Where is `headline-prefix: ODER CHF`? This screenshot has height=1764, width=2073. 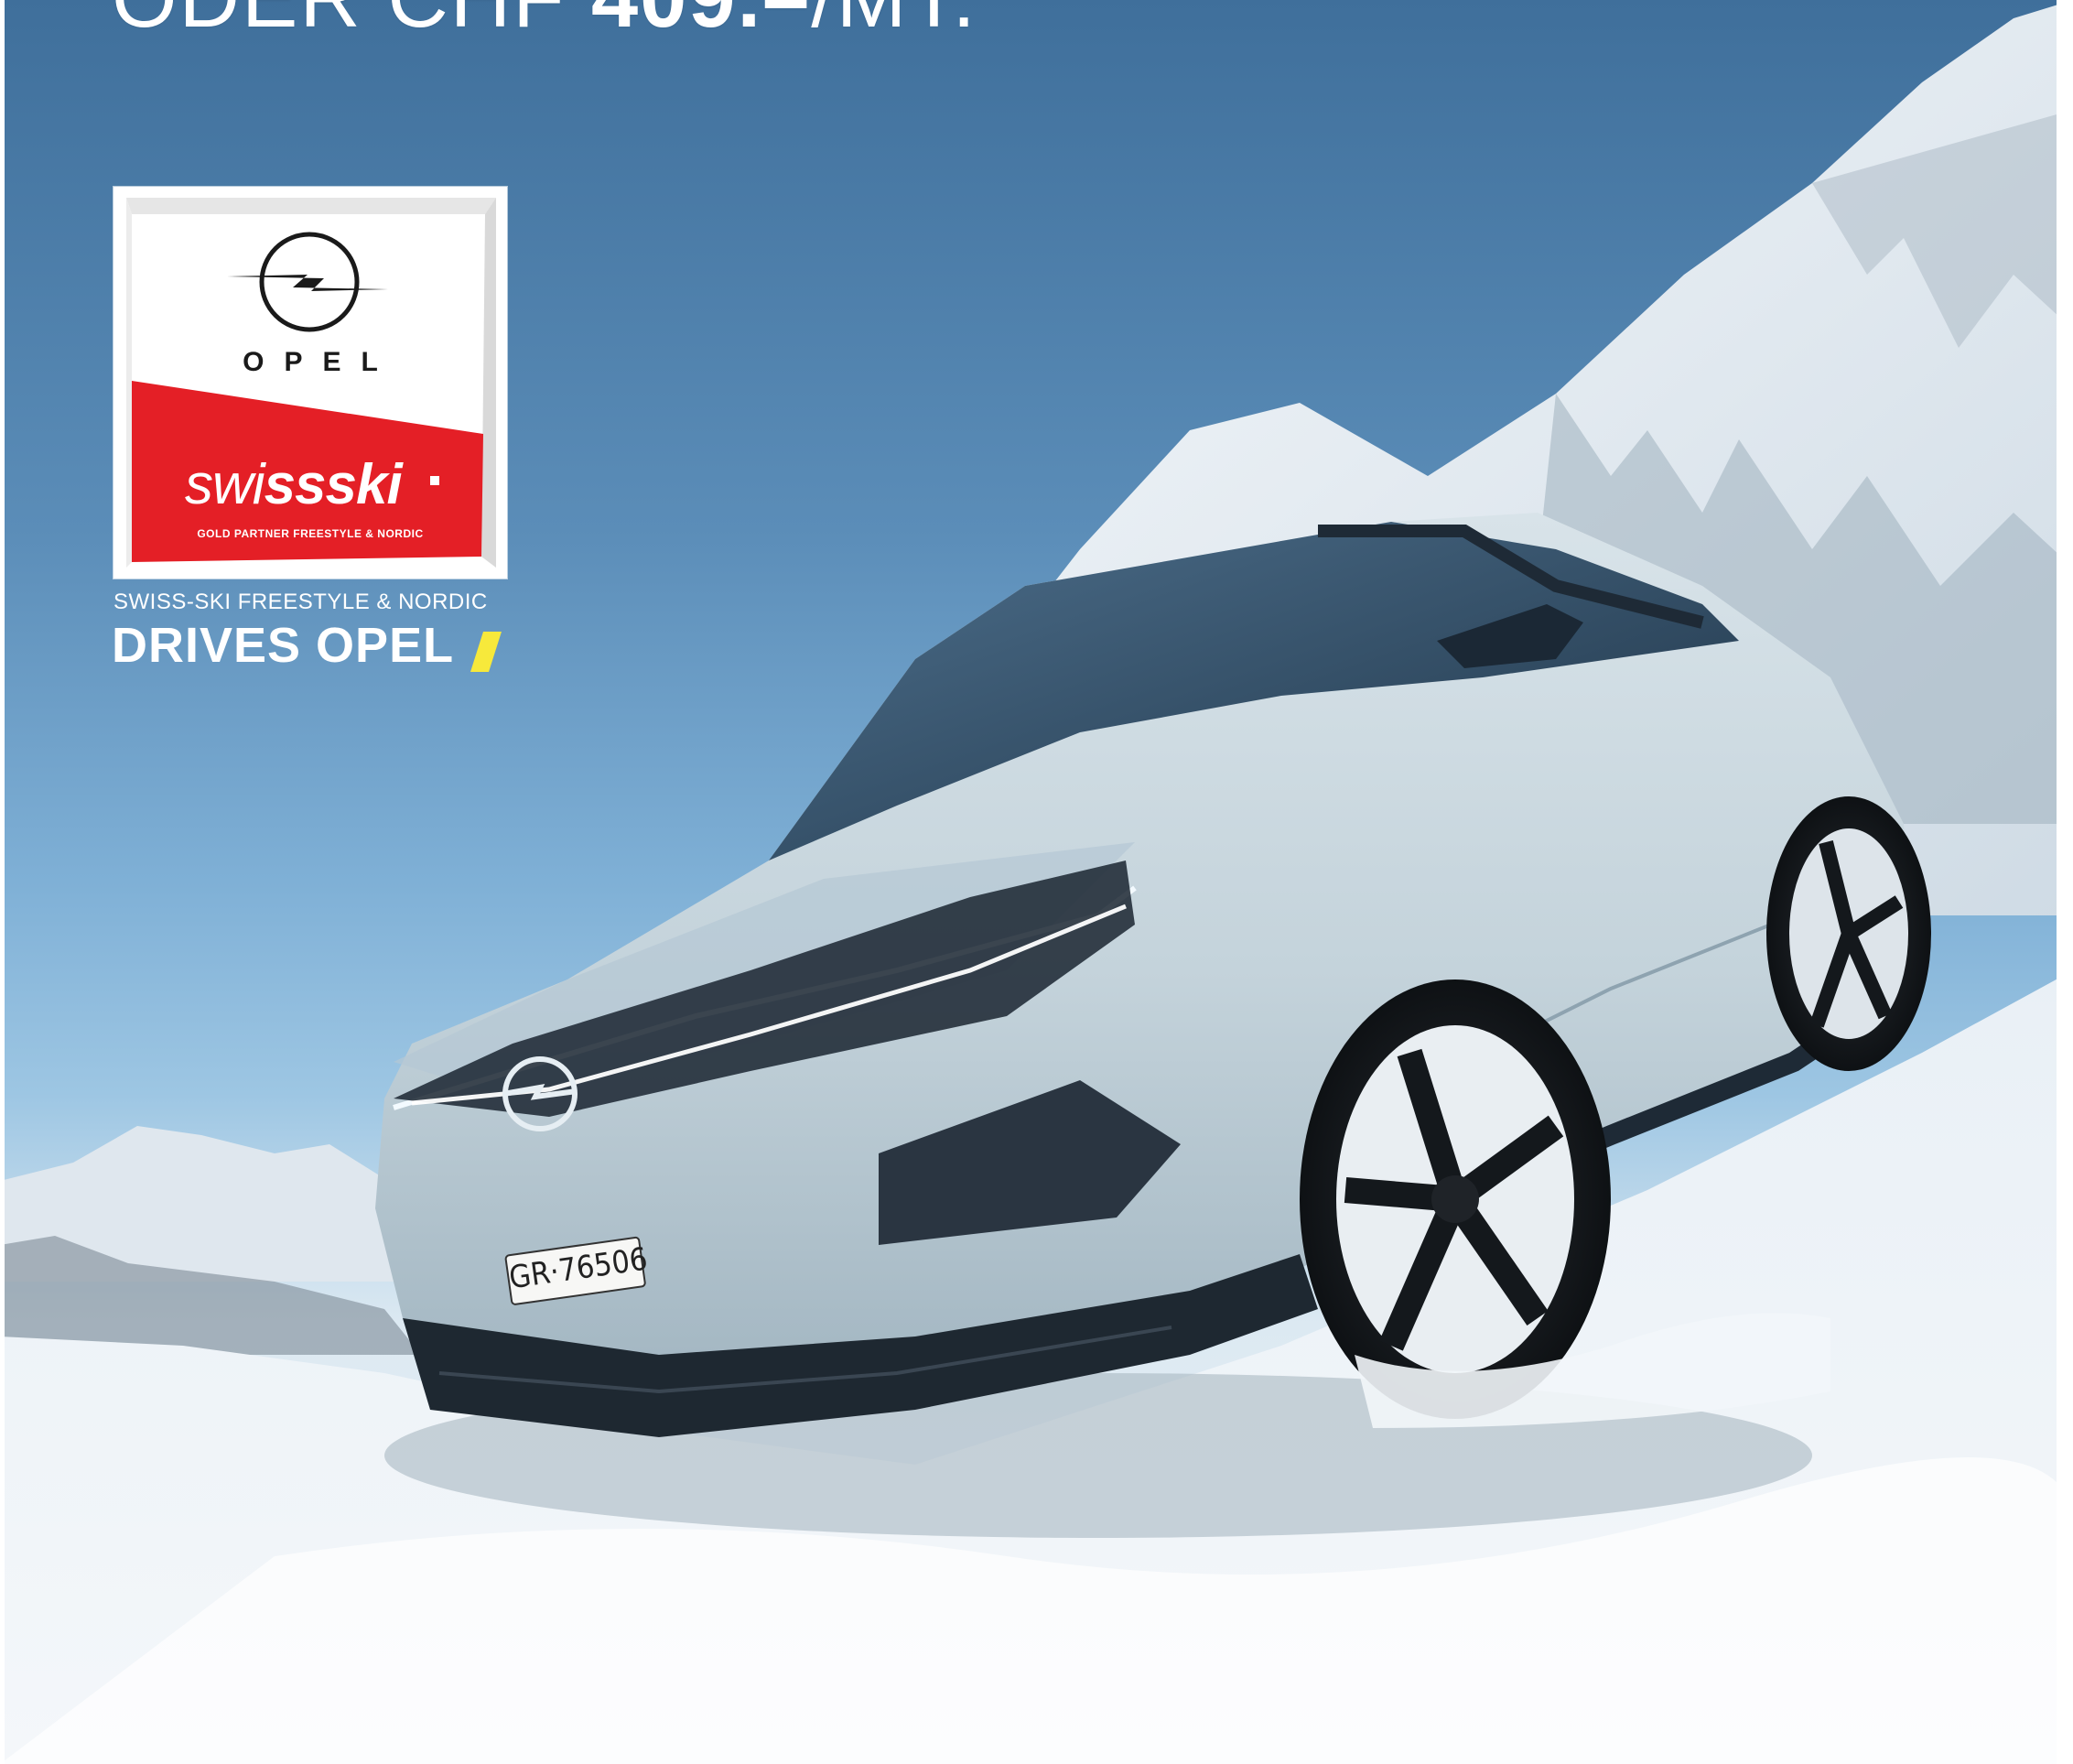 headline-prefix: ODER CHF is located at coordinates (351, 23).